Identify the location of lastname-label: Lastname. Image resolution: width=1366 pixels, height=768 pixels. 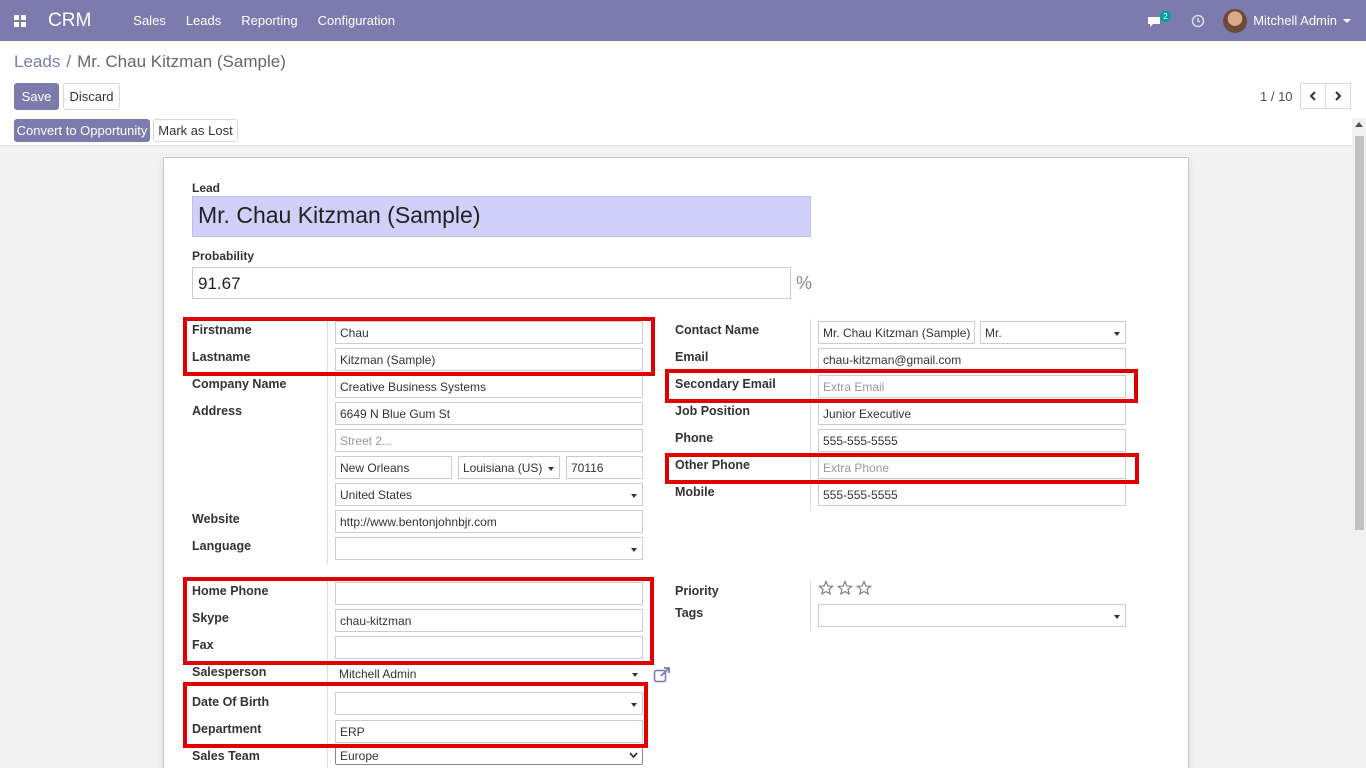
(221, 357).